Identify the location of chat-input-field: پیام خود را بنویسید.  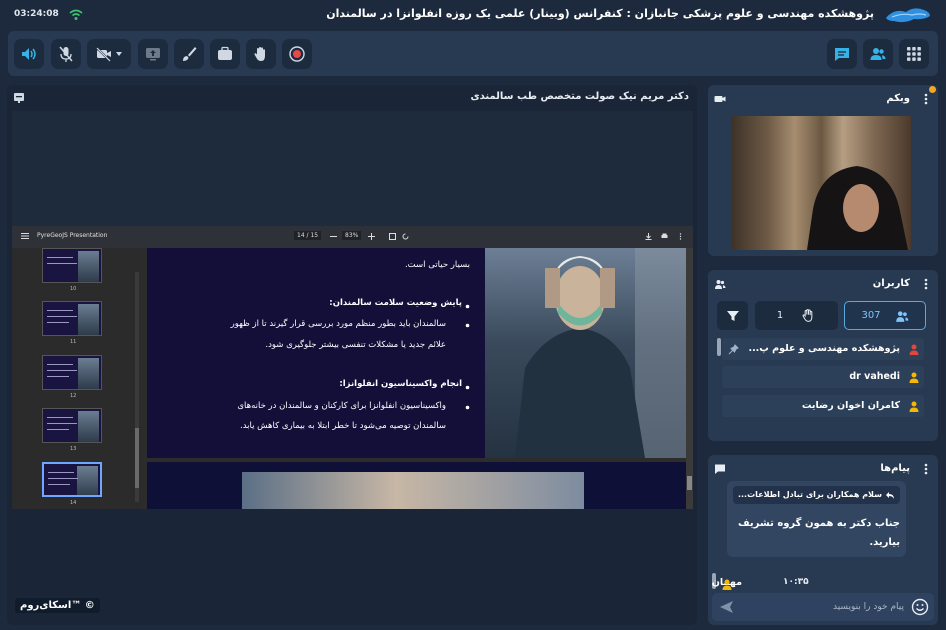
(823, 607).